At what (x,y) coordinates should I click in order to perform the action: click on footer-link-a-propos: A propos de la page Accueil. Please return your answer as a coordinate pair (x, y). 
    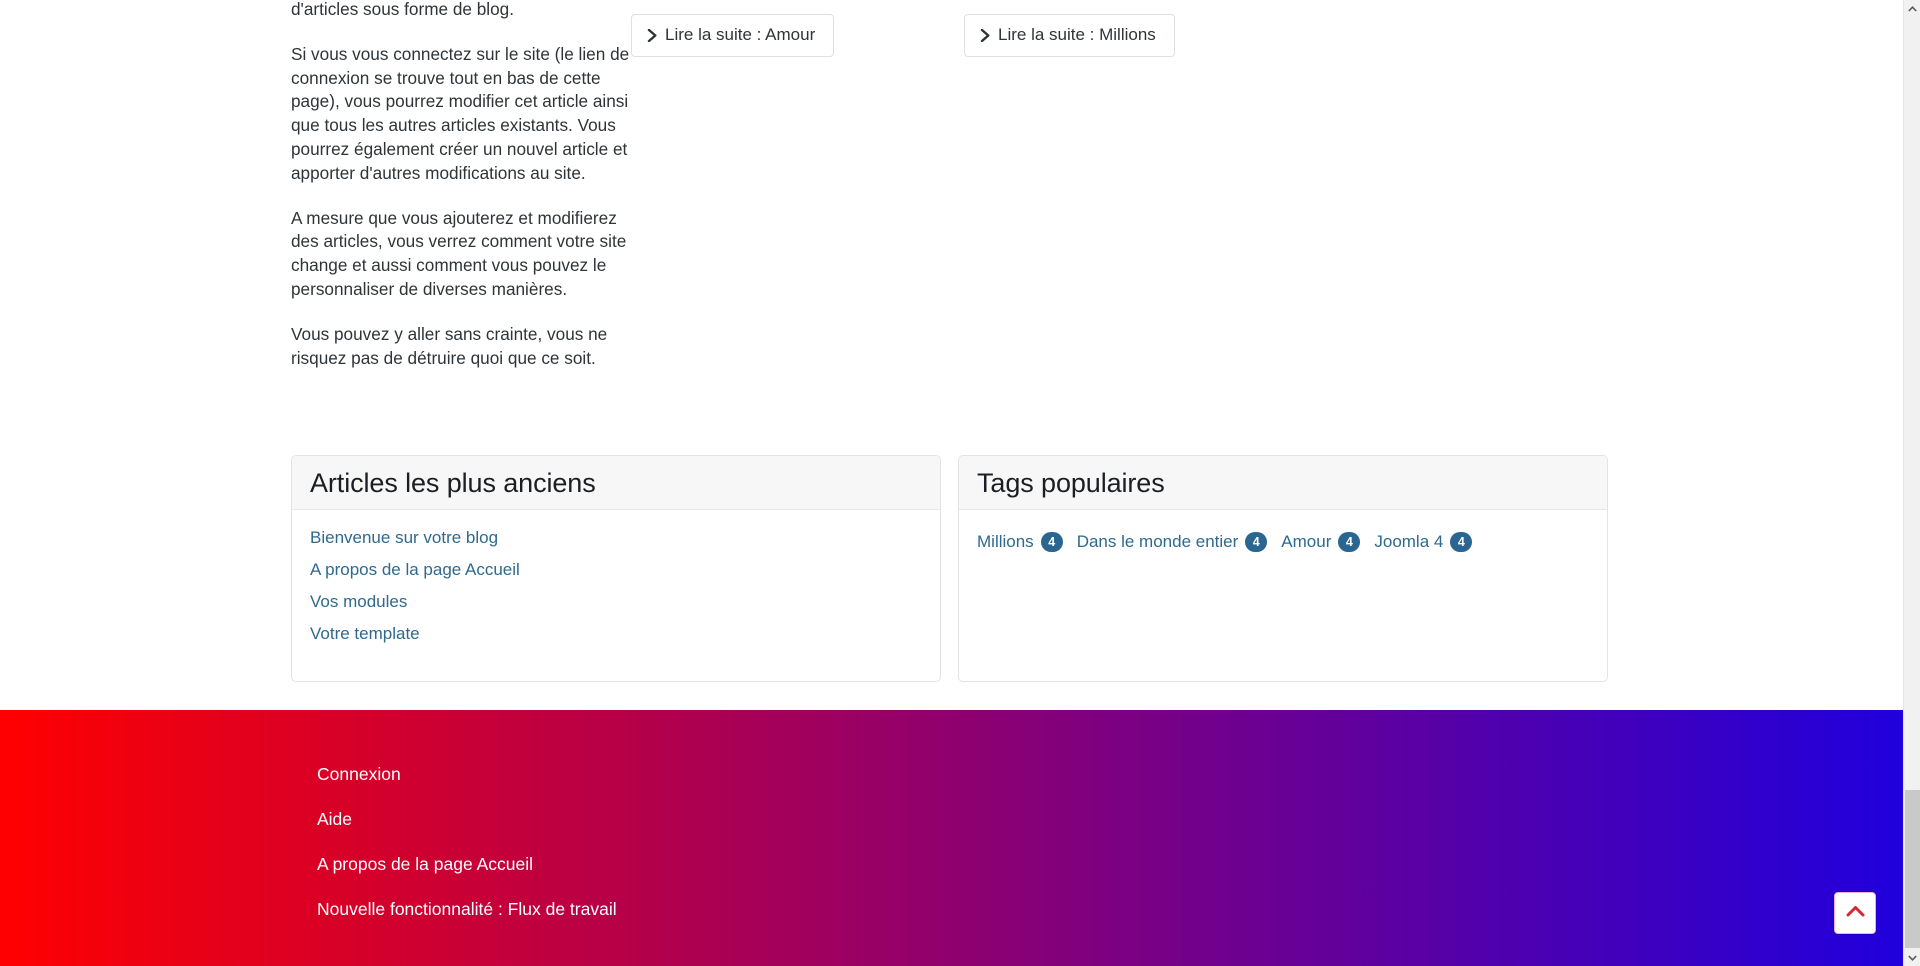
    Looking at the image, I should click on (425, 864).